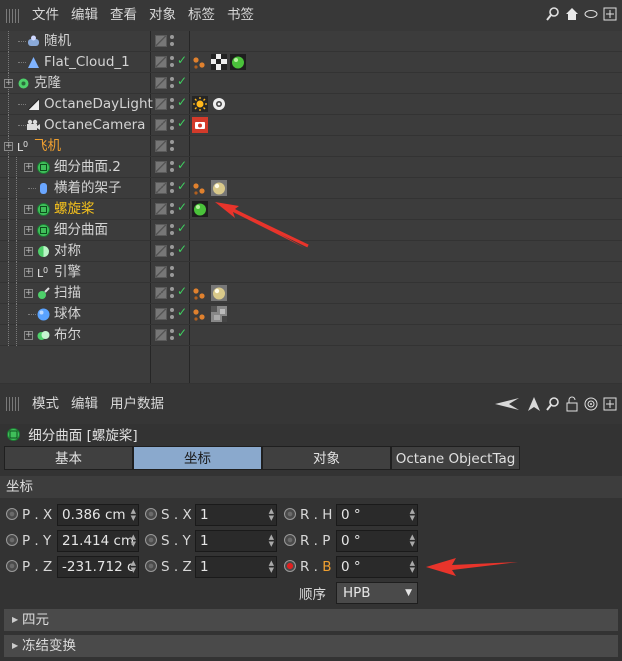 Image resolution: width=622 pixels, height=661 pixels. Describe the element at coordinates (67, 251) in the screenshot. I see `object-label: 对称` at that location.